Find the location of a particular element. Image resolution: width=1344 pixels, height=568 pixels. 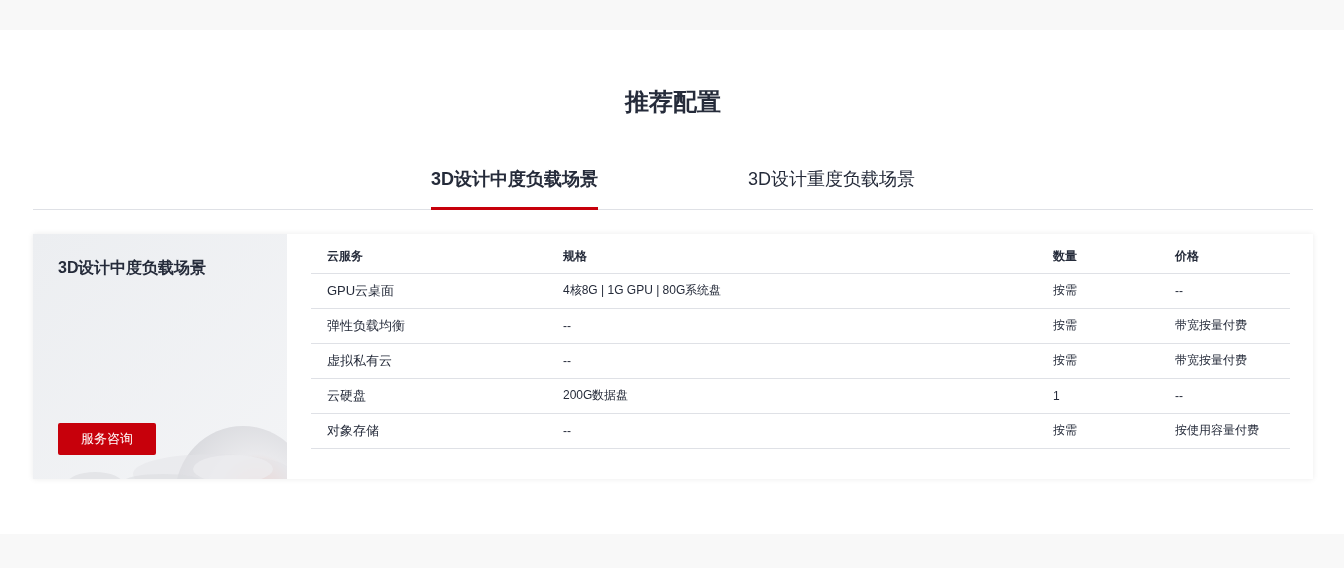

scenario-tab: 3D设计重度负载场景 is located at coordinates (831, 184).